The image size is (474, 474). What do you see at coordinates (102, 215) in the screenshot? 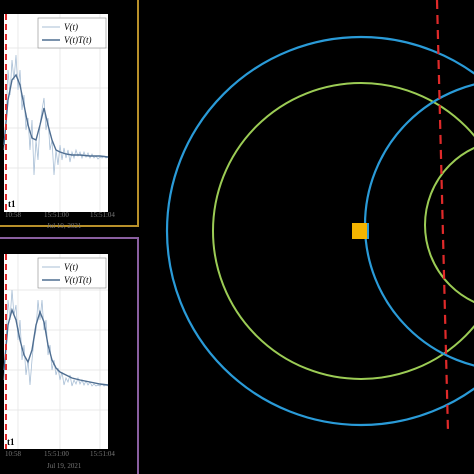
I see `top-x-tick-3: 15:51:04` at bounding box center [102, 215].